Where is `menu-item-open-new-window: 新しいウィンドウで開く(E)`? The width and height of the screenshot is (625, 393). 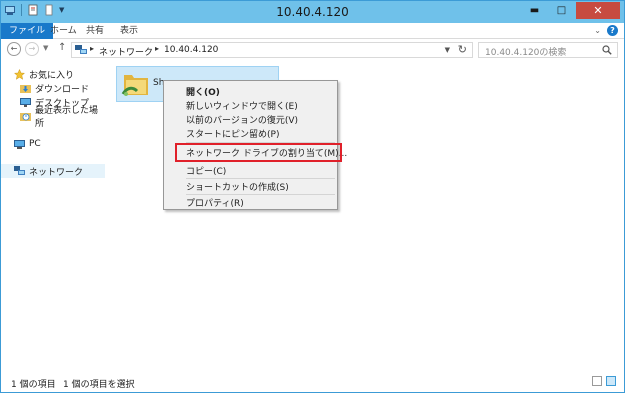 menu-item-open-new-window: 新しいウィンドウで開く(E) is located at coordinates (242, 105).